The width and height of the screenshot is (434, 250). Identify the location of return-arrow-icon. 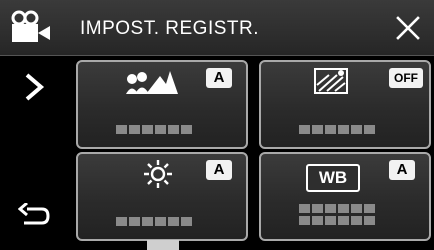
(34, 217).